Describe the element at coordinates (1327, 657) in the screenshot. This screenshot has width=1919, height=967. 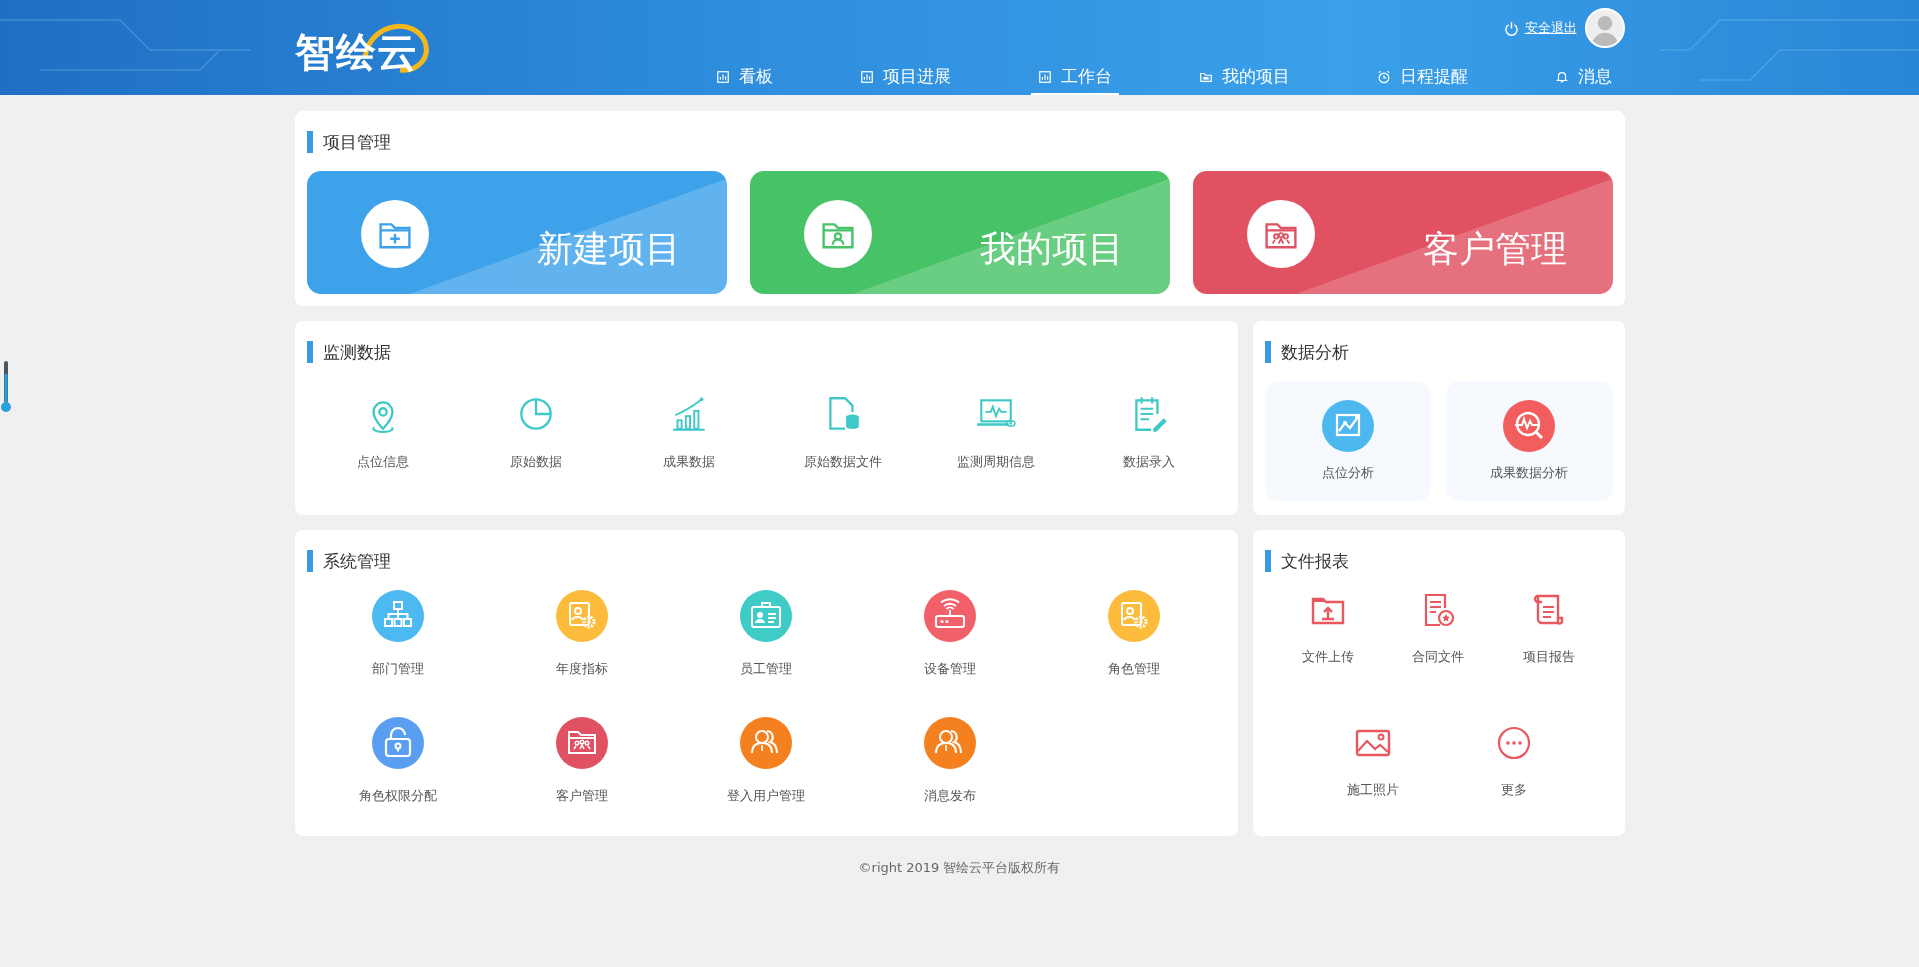
I see `item-link: 文件上传` at that location.